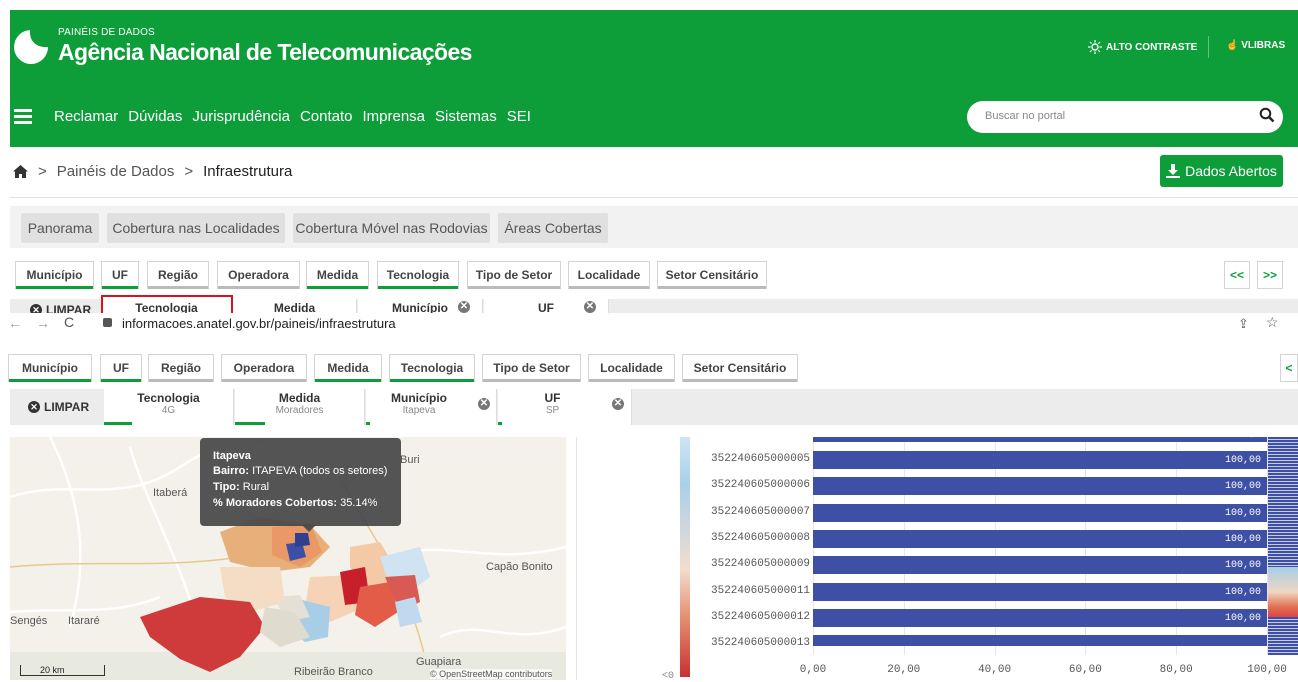  I want to click on site-title: Agência Nacional de Telecomunicações, so click(265, 52).